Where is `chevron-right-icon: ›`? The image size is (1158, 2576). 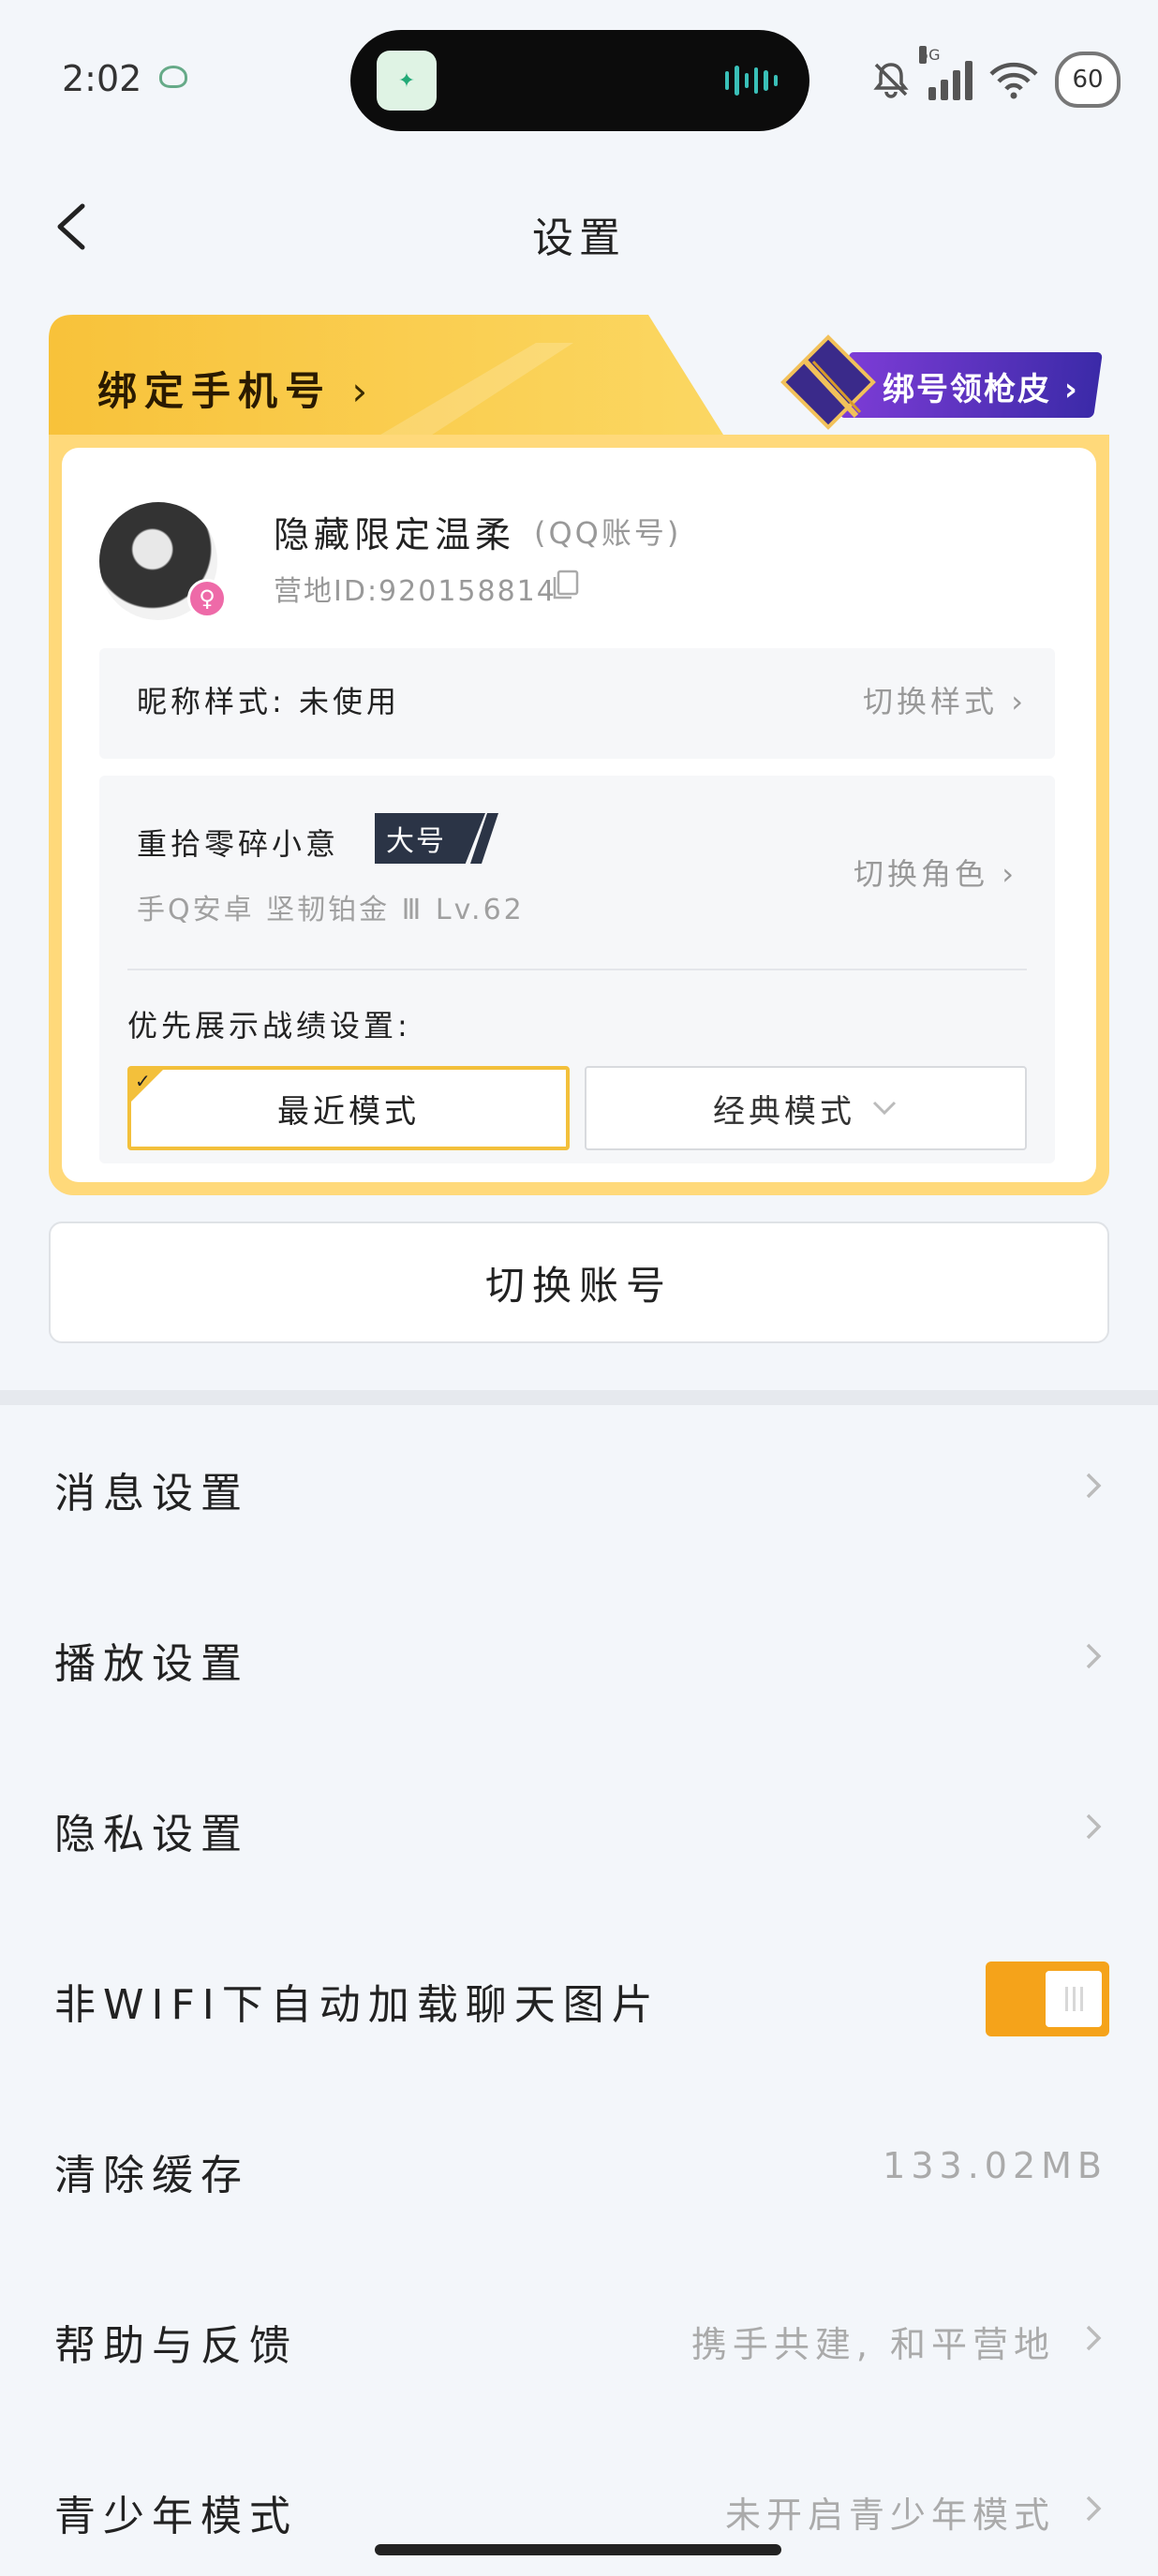 chevron-right-icon: › is located at coordinates (354, 391).